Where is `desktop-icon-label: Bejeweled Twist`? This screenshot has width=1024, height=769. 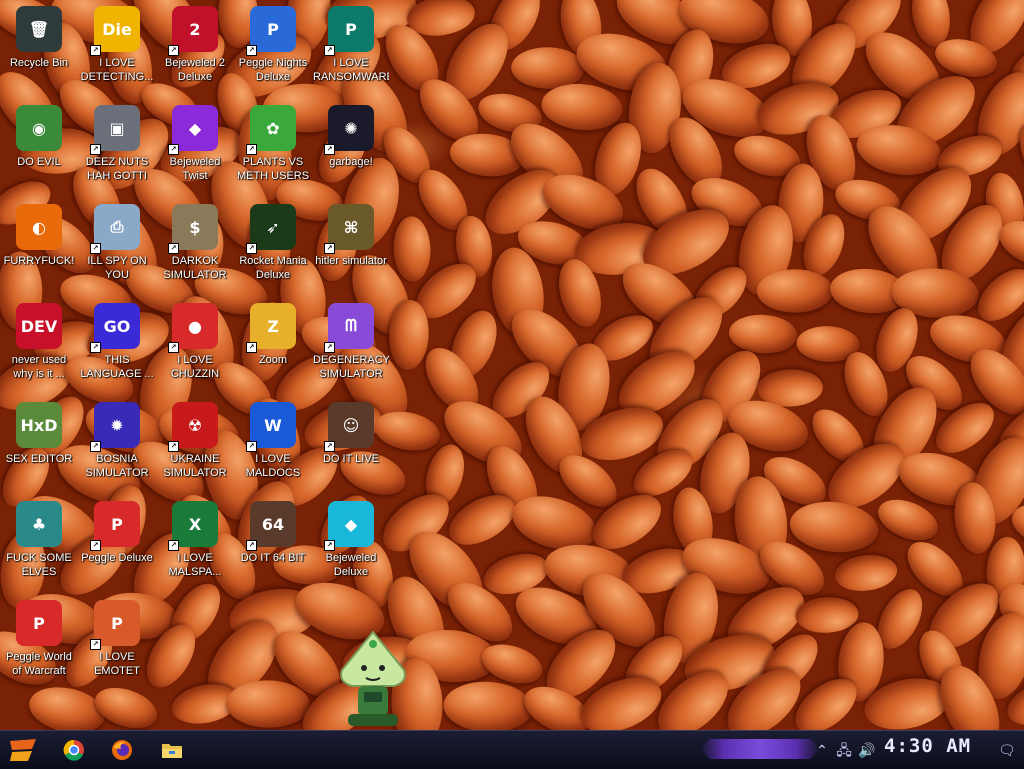 desktop-icon-label: Bejeweled Twist is located at coordinates (195, 169).